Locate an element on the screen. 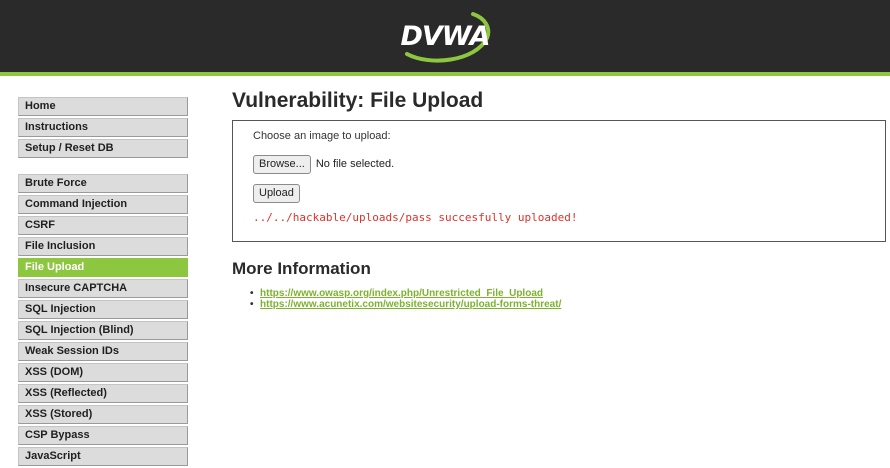  upload-button: Upload is located at coordinates (276, 193).